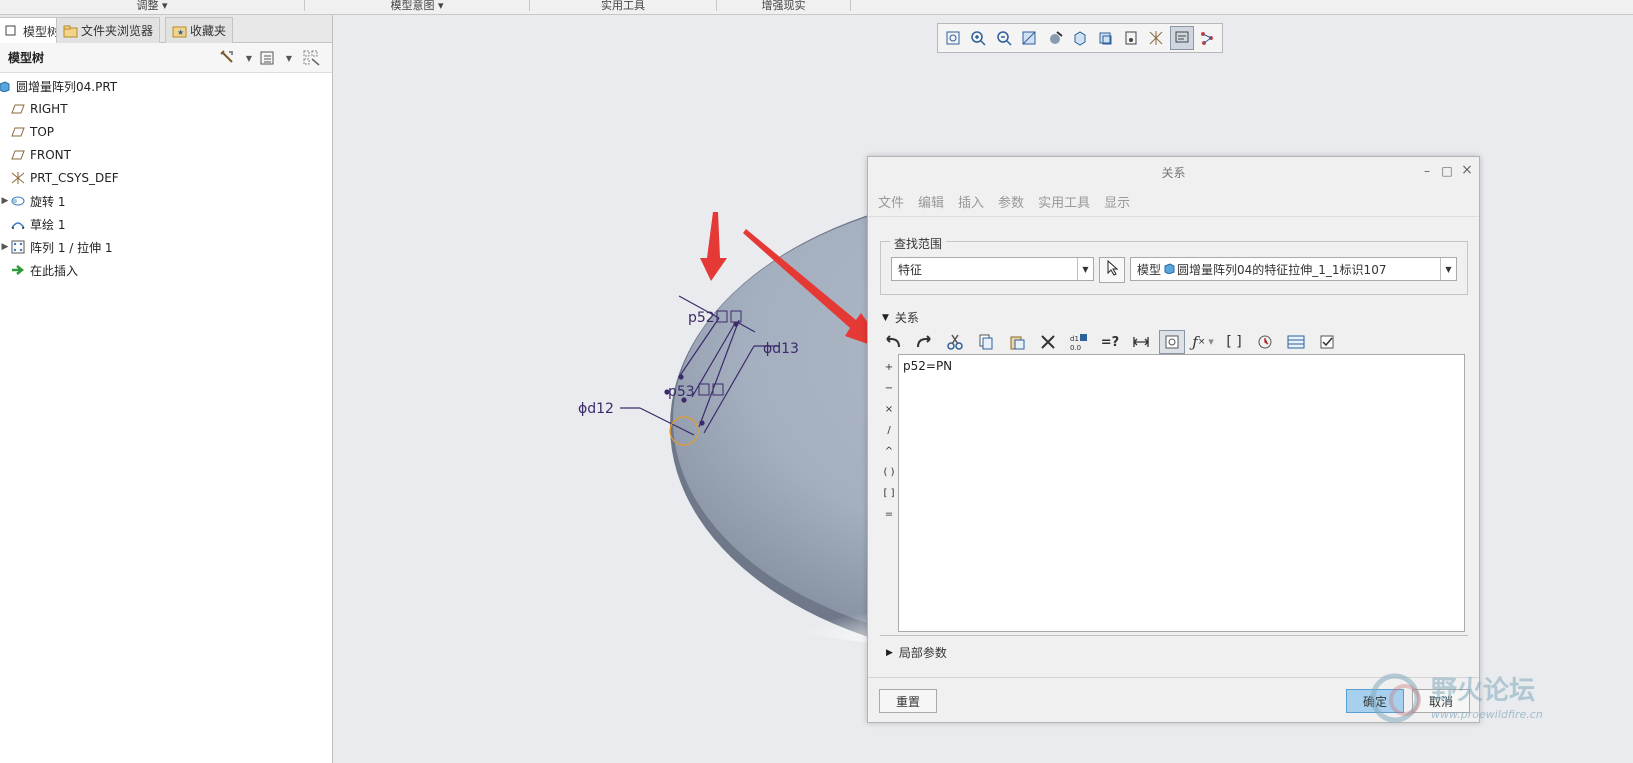 This screenshot has height=763, width=1633. I want to click on show-dimension-icon, so click(1141, 342).